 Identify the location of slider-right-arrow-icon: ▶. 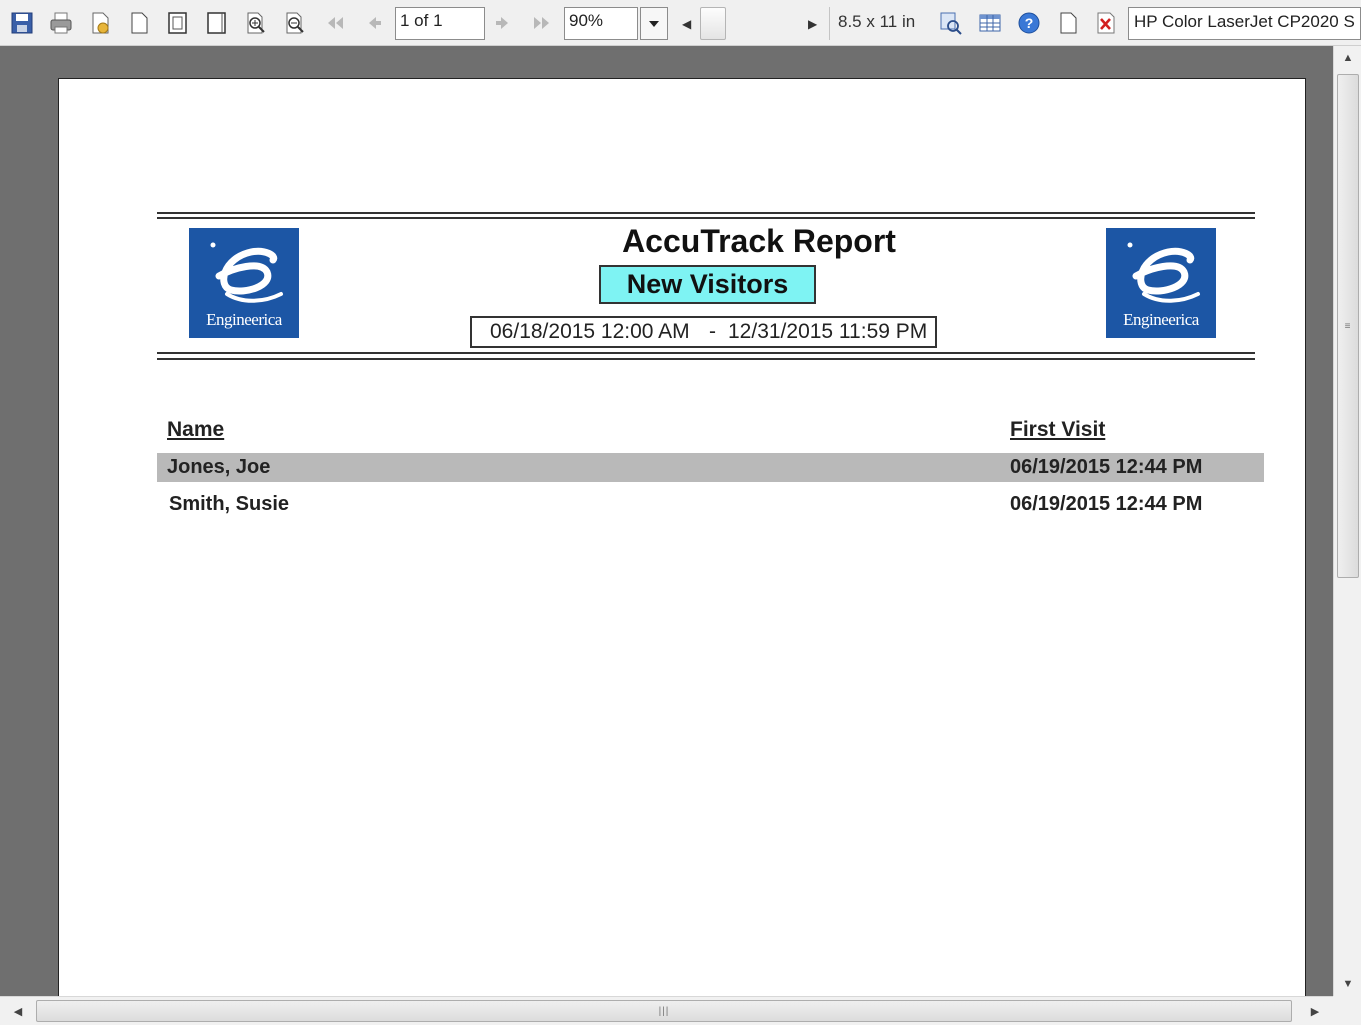
(812, 24).